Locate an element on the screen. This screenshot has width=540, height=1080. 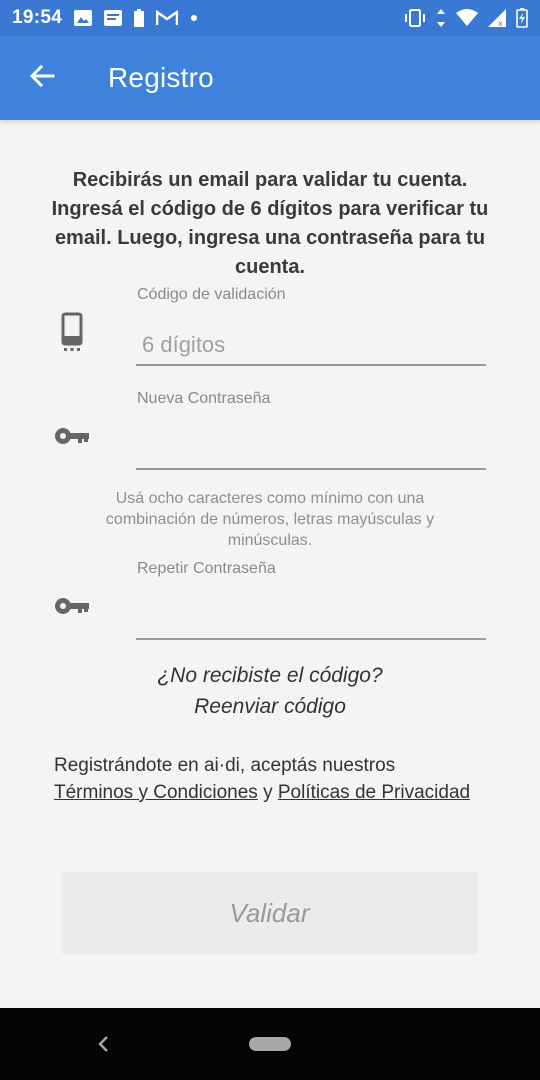
validate-button: Validar is located at coordinates (269, 913).